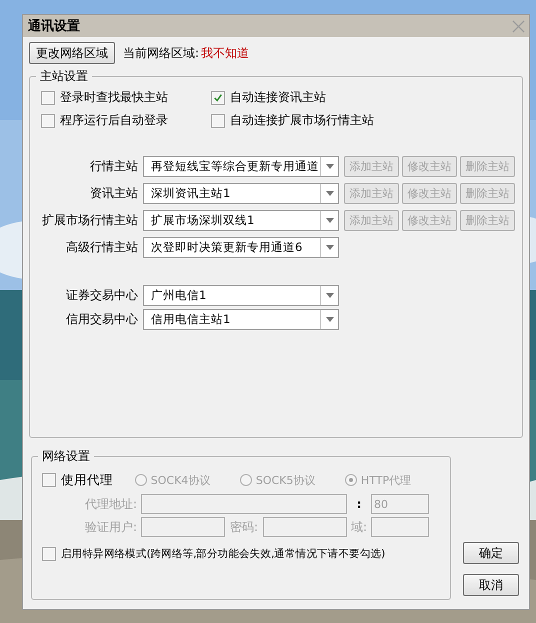 Image resolution: width=536 pixels, height=623 pixels. What do you see at coordinates (102, 319) in the screenshot?
I see `field-label: 信用交易中心` at bounding box center [102, 319].